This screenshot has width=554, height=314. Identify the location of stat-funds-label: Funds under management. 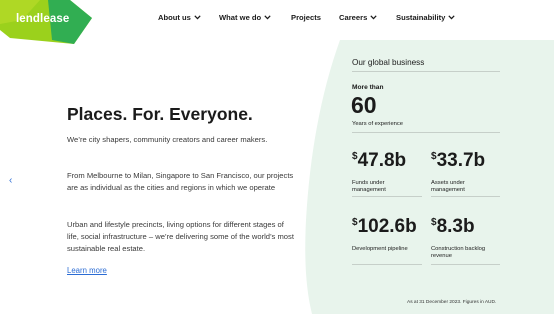
(369, 187).